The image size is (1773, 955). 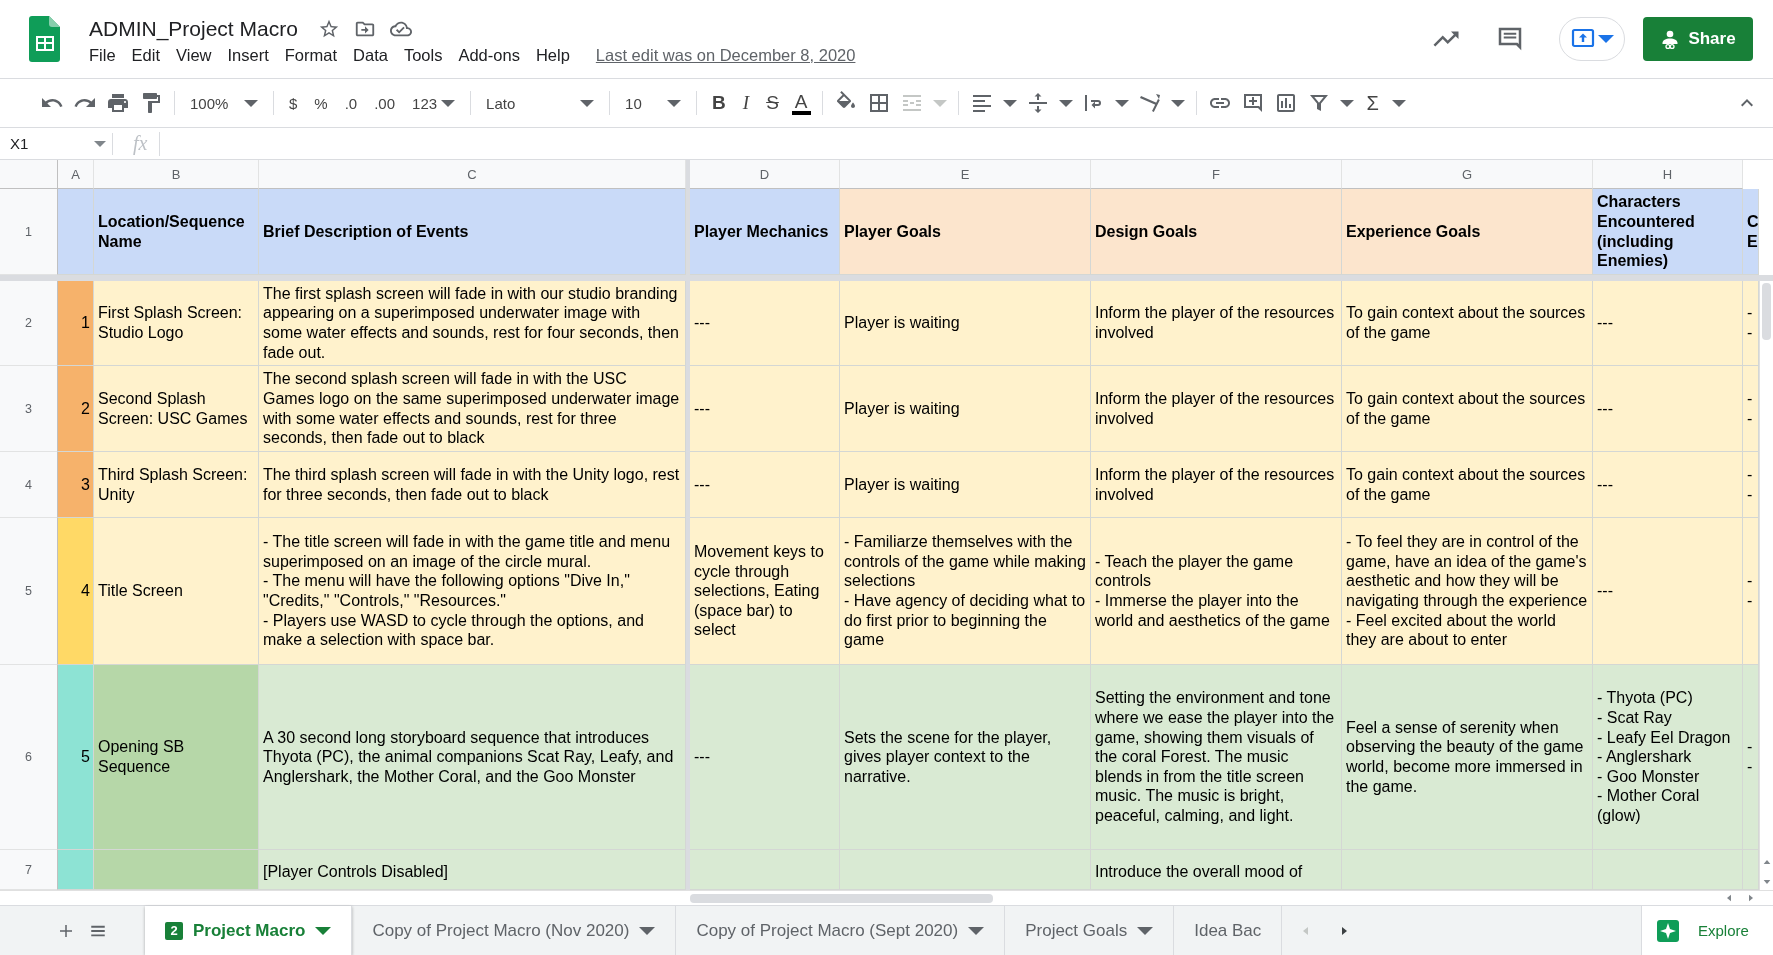 What do you see at coordinates (1698, 39) in the screenshot?
I see `share-button: Share` at bounding box center [1698, 39].